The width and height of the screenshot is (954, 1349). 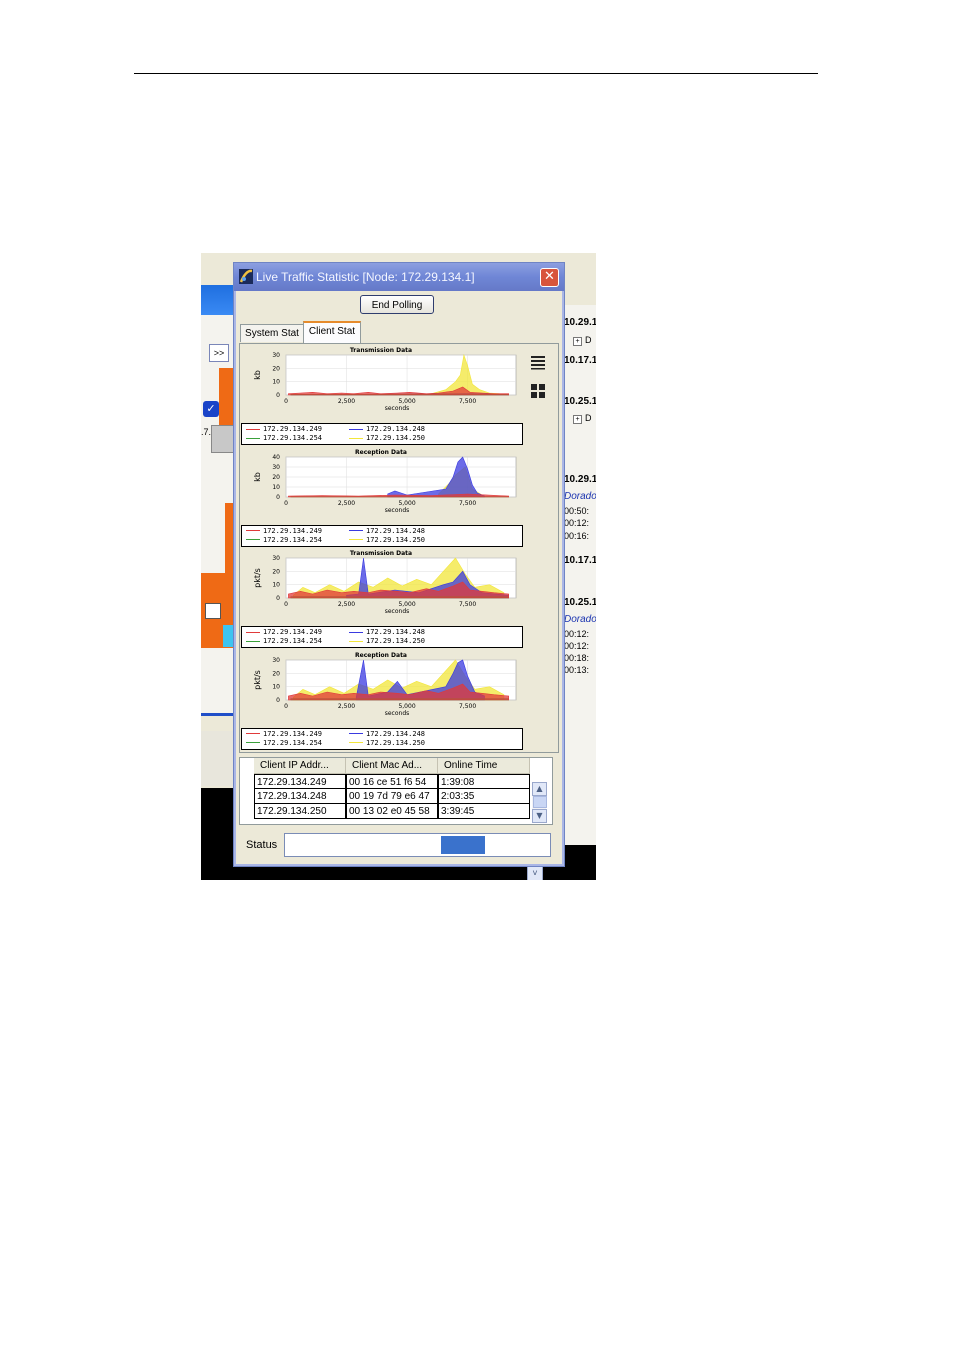 I want to click on tree-item-label: 00:18:, so click(x=577, y=658).